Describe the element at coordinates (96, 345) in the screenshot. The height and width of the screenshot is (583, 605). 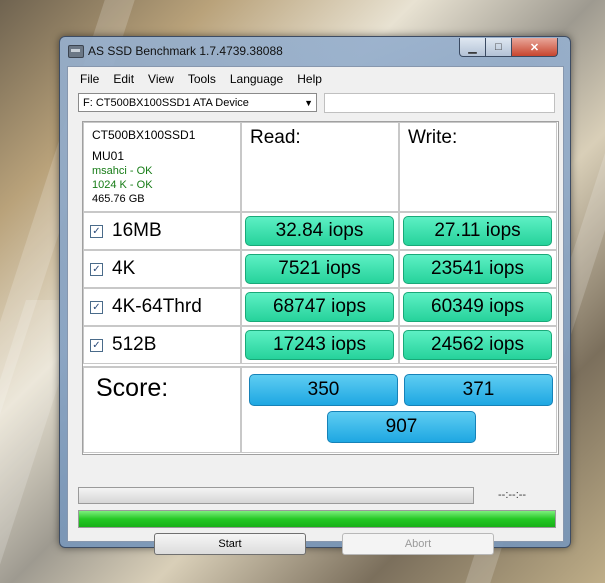
I see `row-512b-checkbox: ✓` at that location.